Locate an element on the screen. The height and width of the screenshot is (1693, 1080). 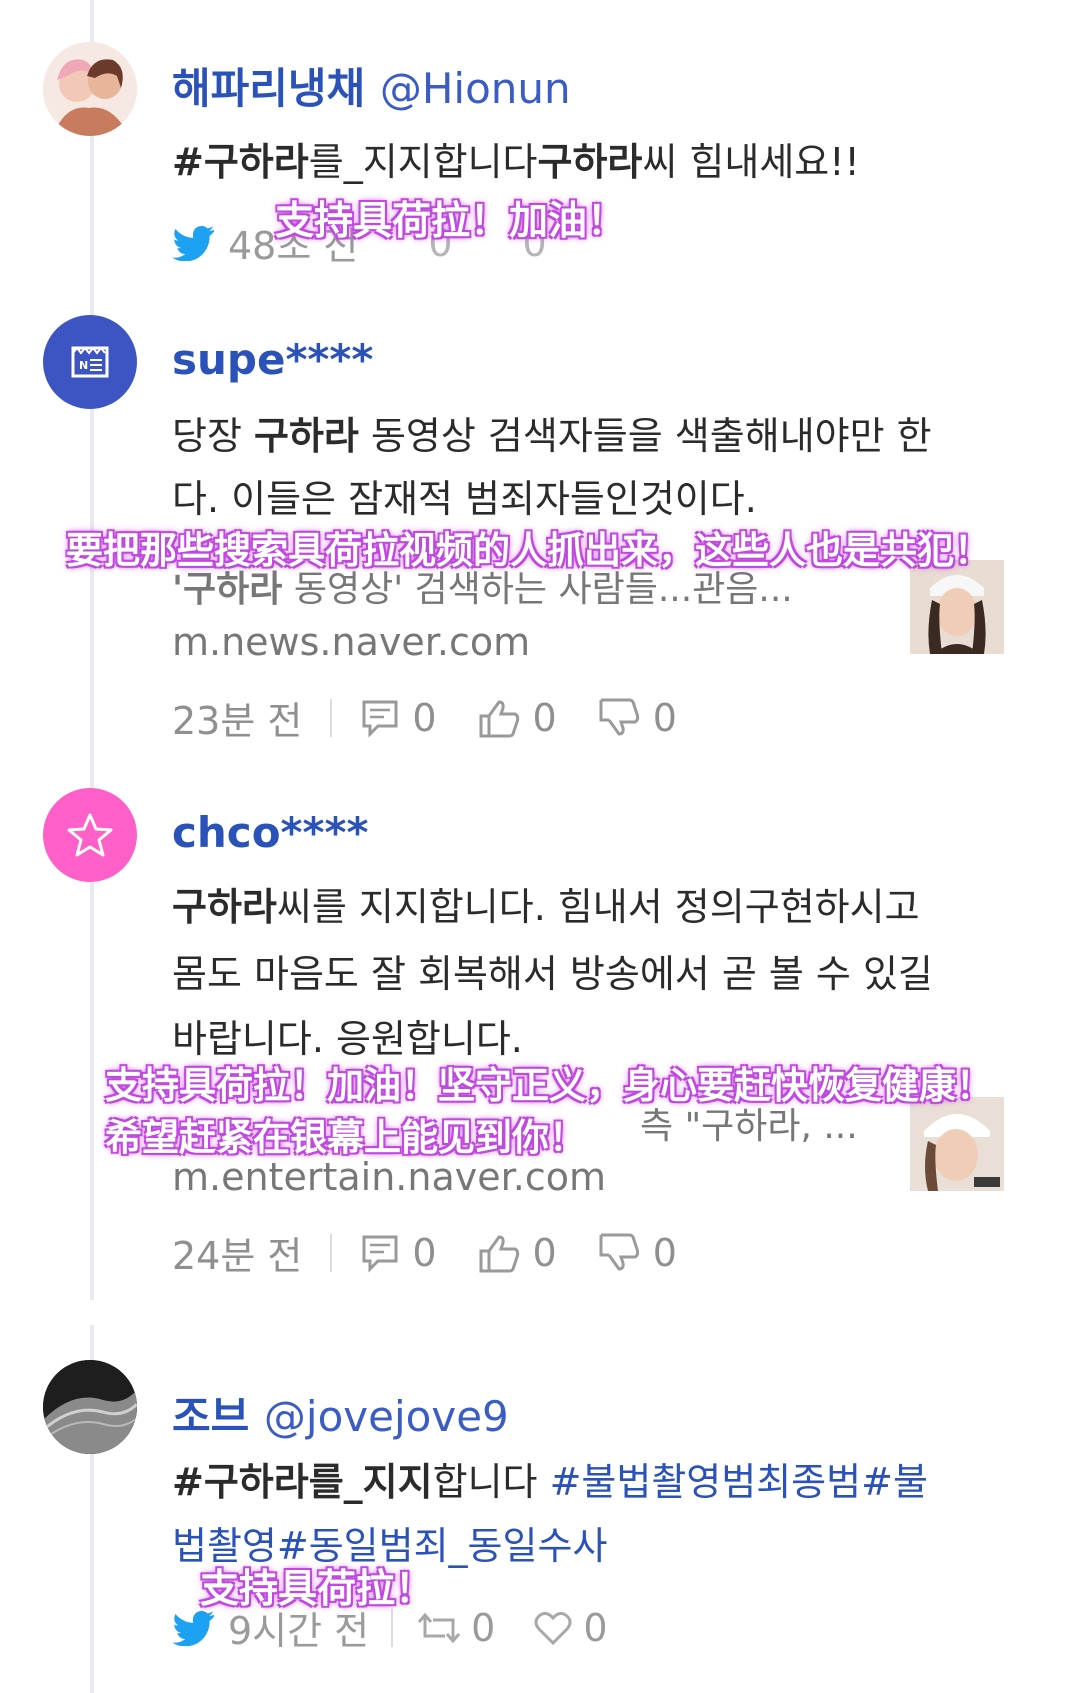
retweet-icon is located at coordinates (439, 1627).